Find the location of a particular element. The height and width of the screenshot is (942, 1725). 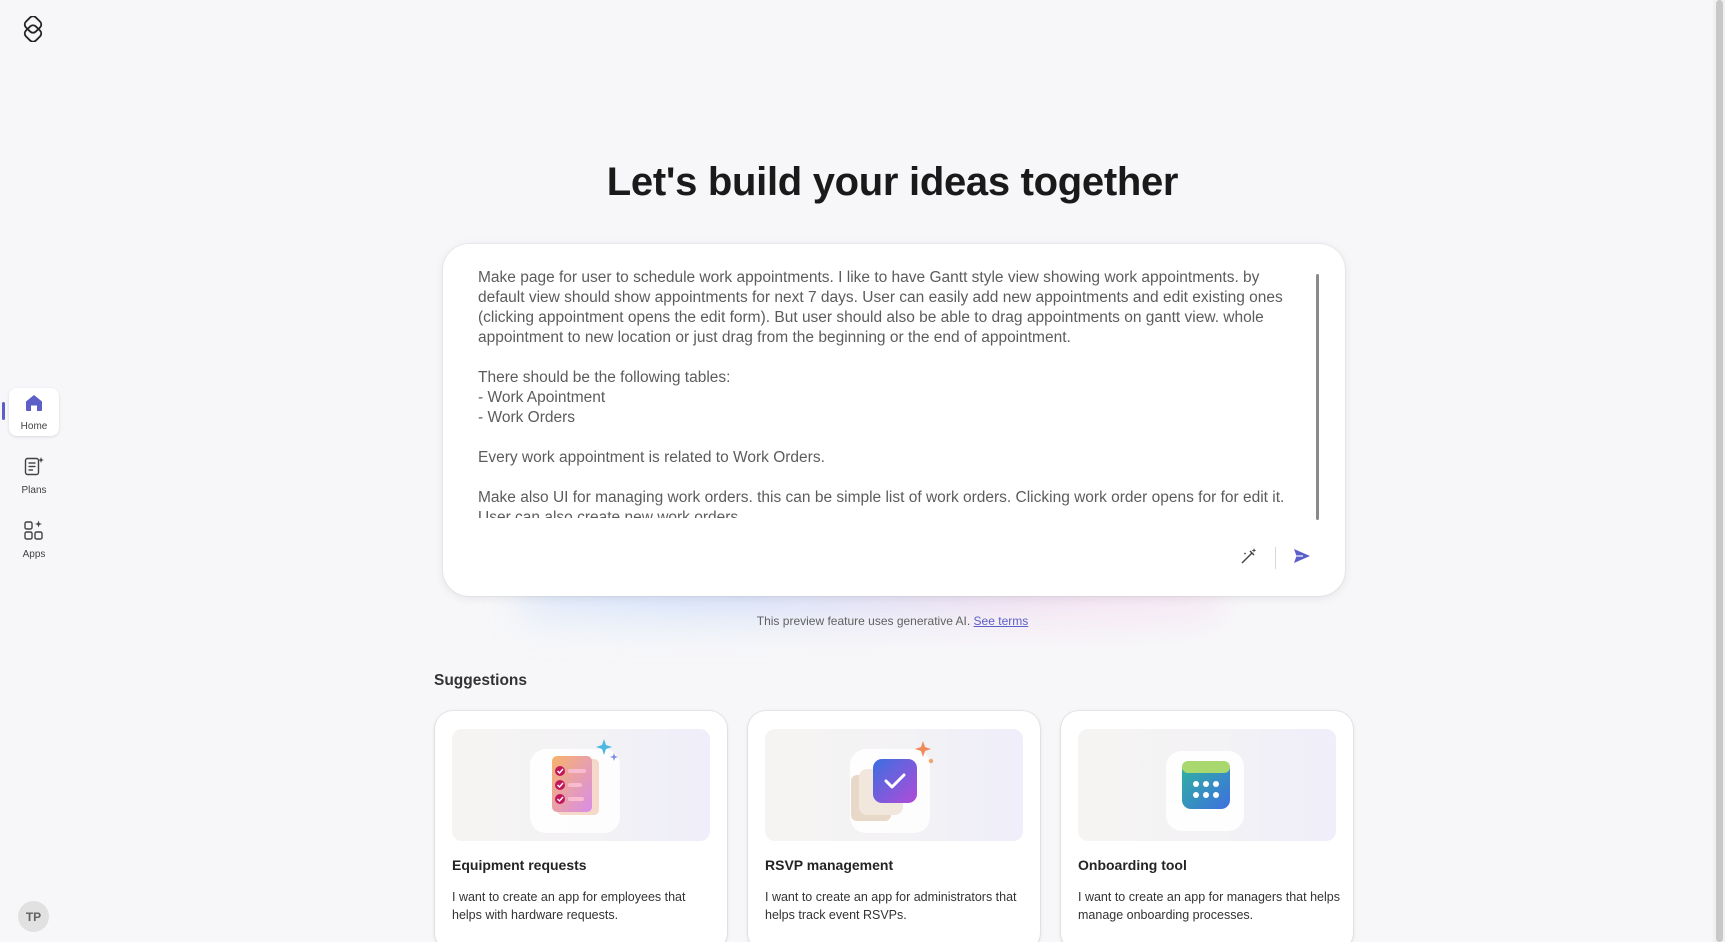

avatar: TP is located at coordinates (33, 916).